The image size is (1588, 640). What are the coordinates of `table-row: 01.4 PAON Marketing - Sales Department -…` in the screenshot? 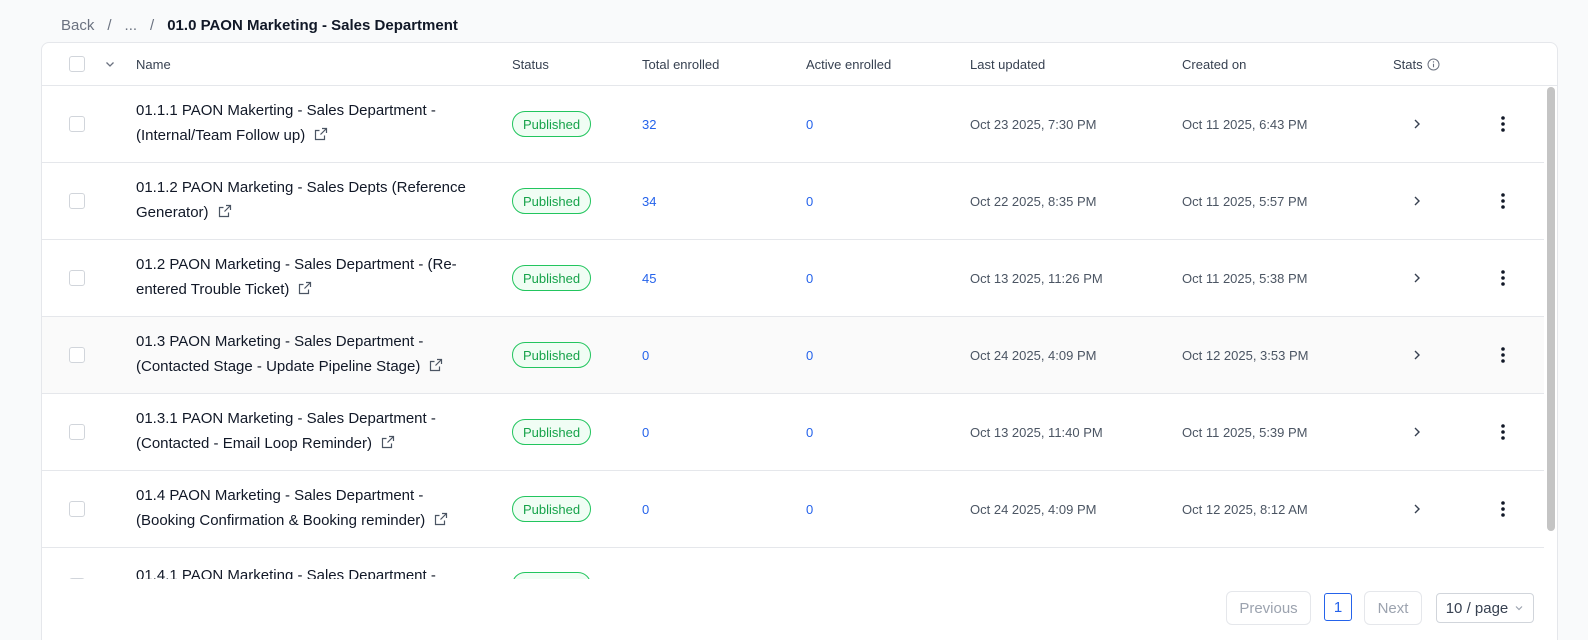 It's located at (793, 509).